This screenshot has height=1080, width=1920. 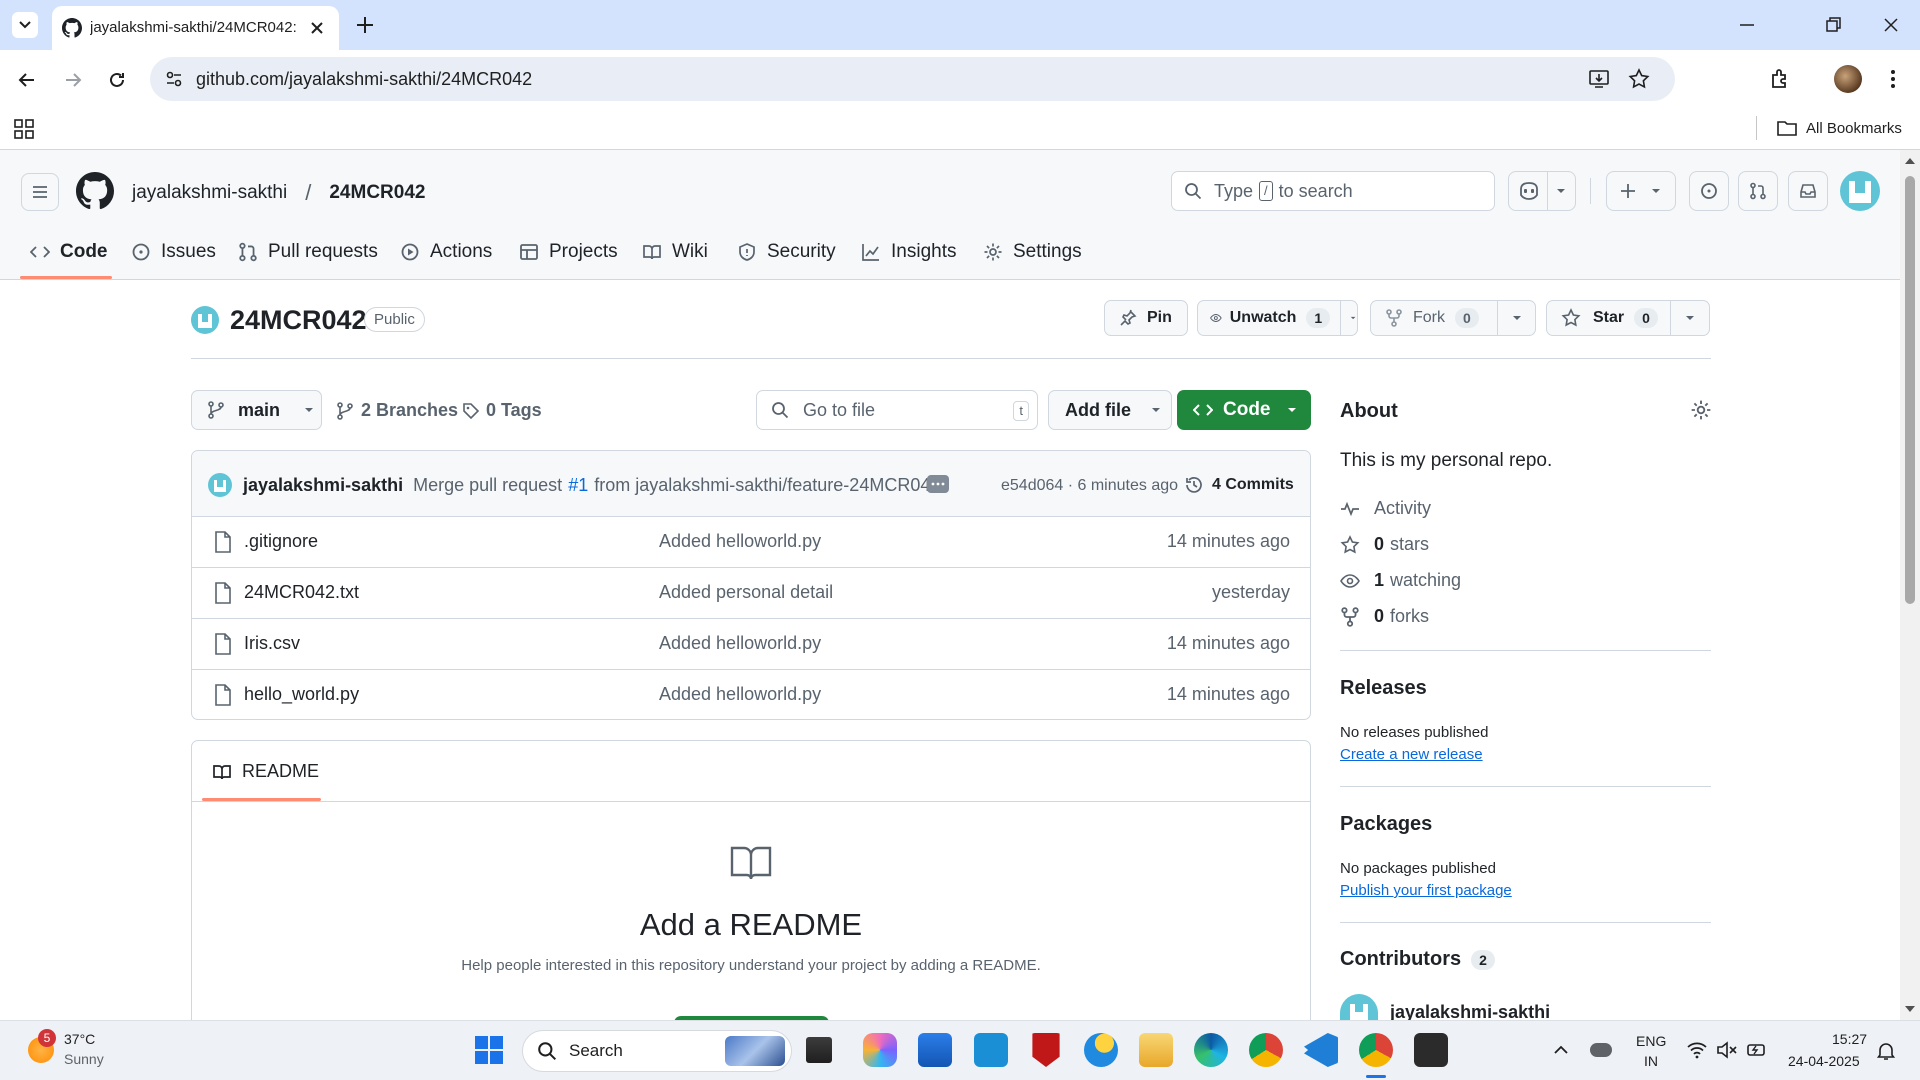 I want to click on tab-actions: Actions, so click(x=446, y=252).